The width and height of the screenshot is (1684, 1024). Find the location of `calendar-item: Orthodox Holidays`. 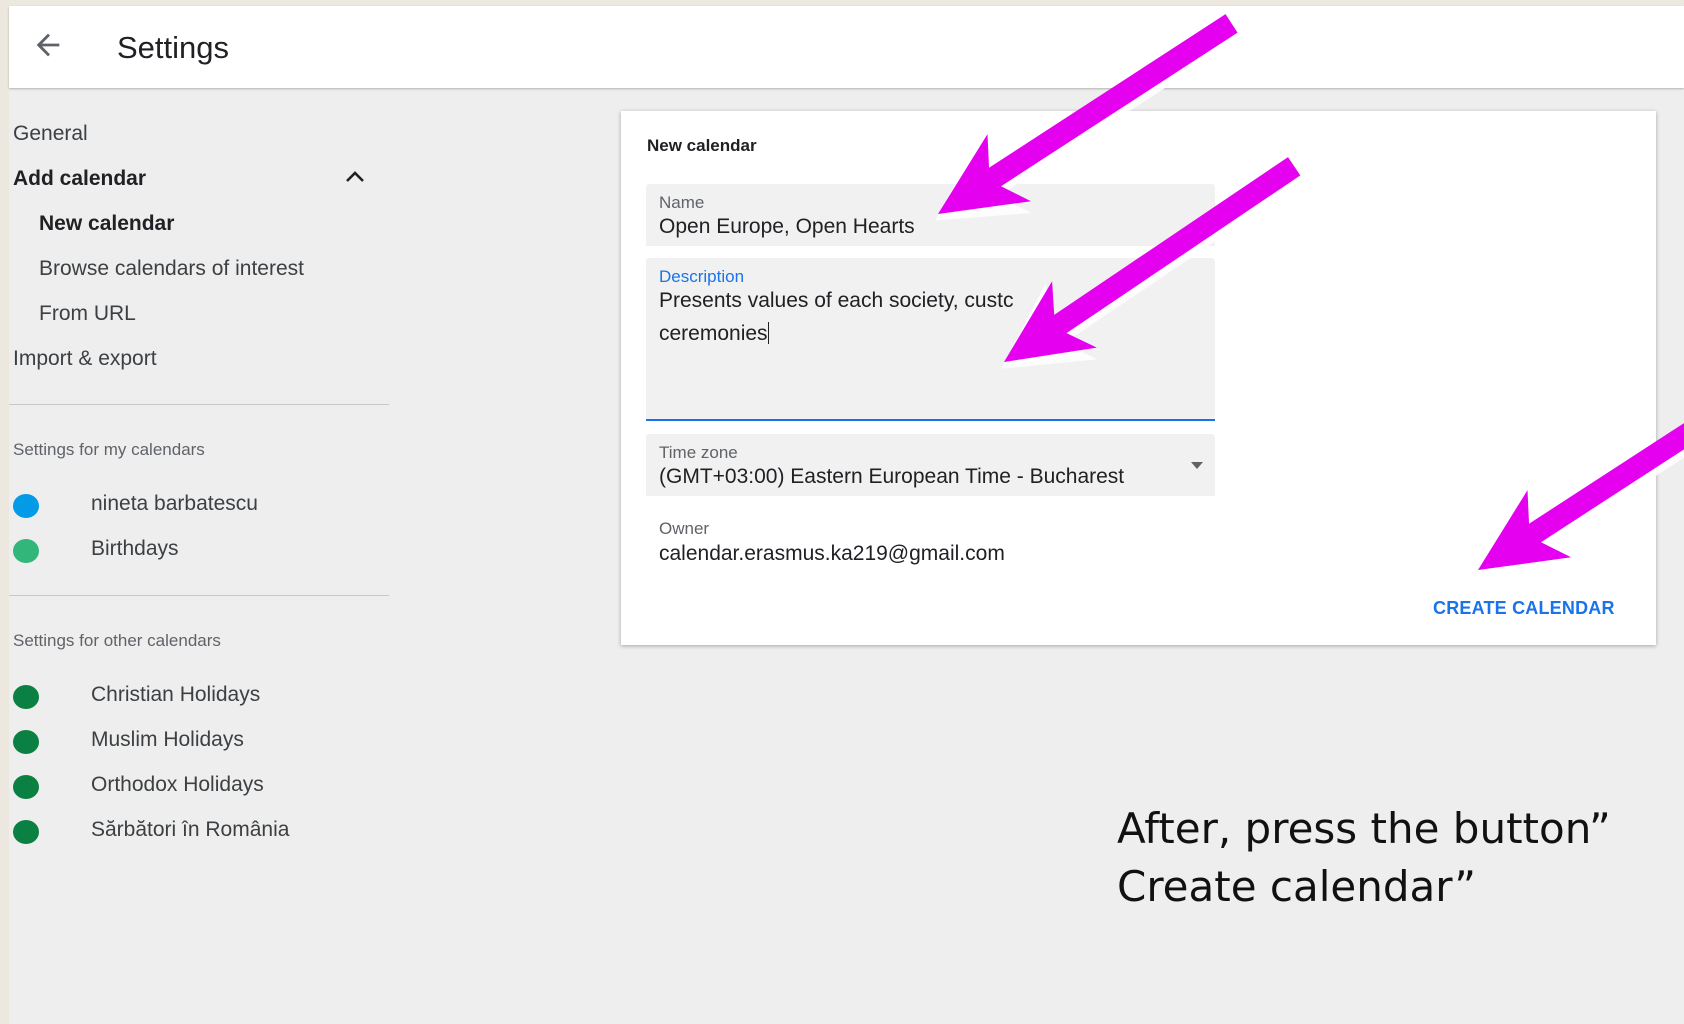

calendar-item: Orthodox Holidays is located at coordinates (193, 786).